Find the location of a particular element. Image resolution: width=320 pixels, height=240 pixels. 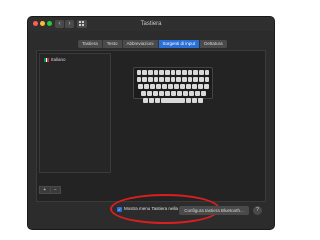

tab-input-sources: Sorgenti di input is located at coordinates (179, 44).